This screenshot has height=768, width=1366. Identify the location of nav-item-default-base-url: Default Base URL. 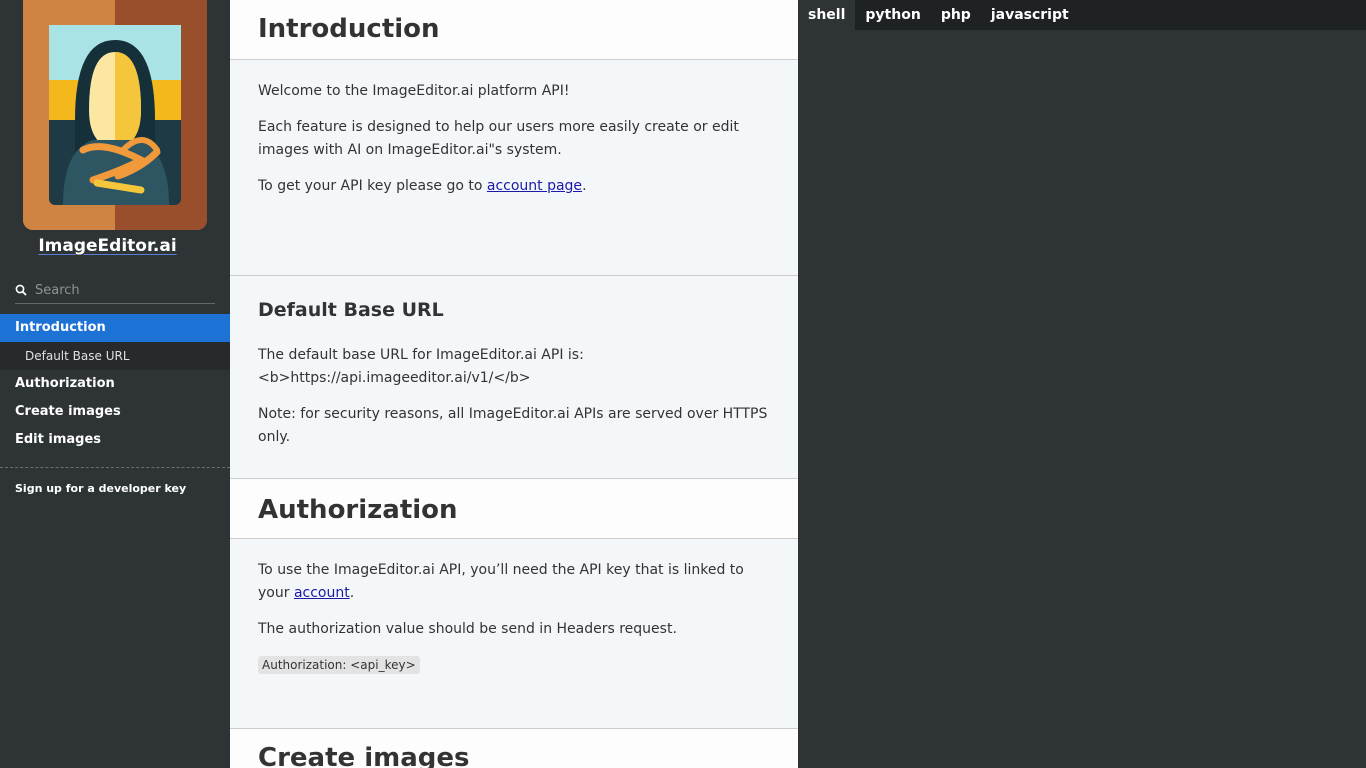
(115, 356).